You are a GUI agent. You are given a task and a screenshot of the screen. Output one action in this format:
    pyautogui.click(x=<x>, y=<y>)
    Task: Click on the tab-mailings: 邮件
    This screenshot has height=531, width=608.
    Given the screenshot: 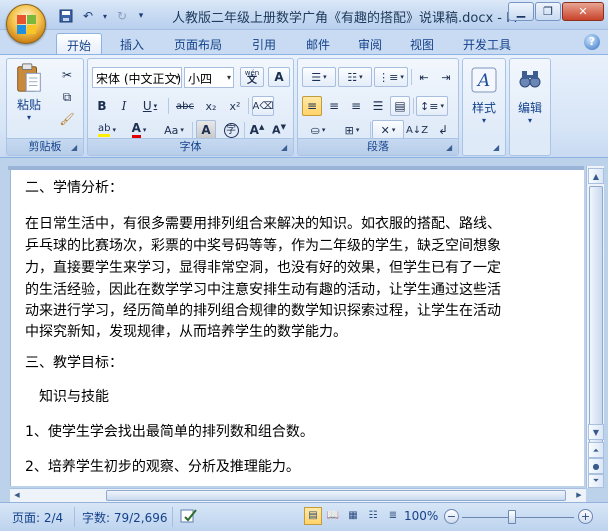 What is the action you would take?
    pyautogui.click(x=318, y=43)
    